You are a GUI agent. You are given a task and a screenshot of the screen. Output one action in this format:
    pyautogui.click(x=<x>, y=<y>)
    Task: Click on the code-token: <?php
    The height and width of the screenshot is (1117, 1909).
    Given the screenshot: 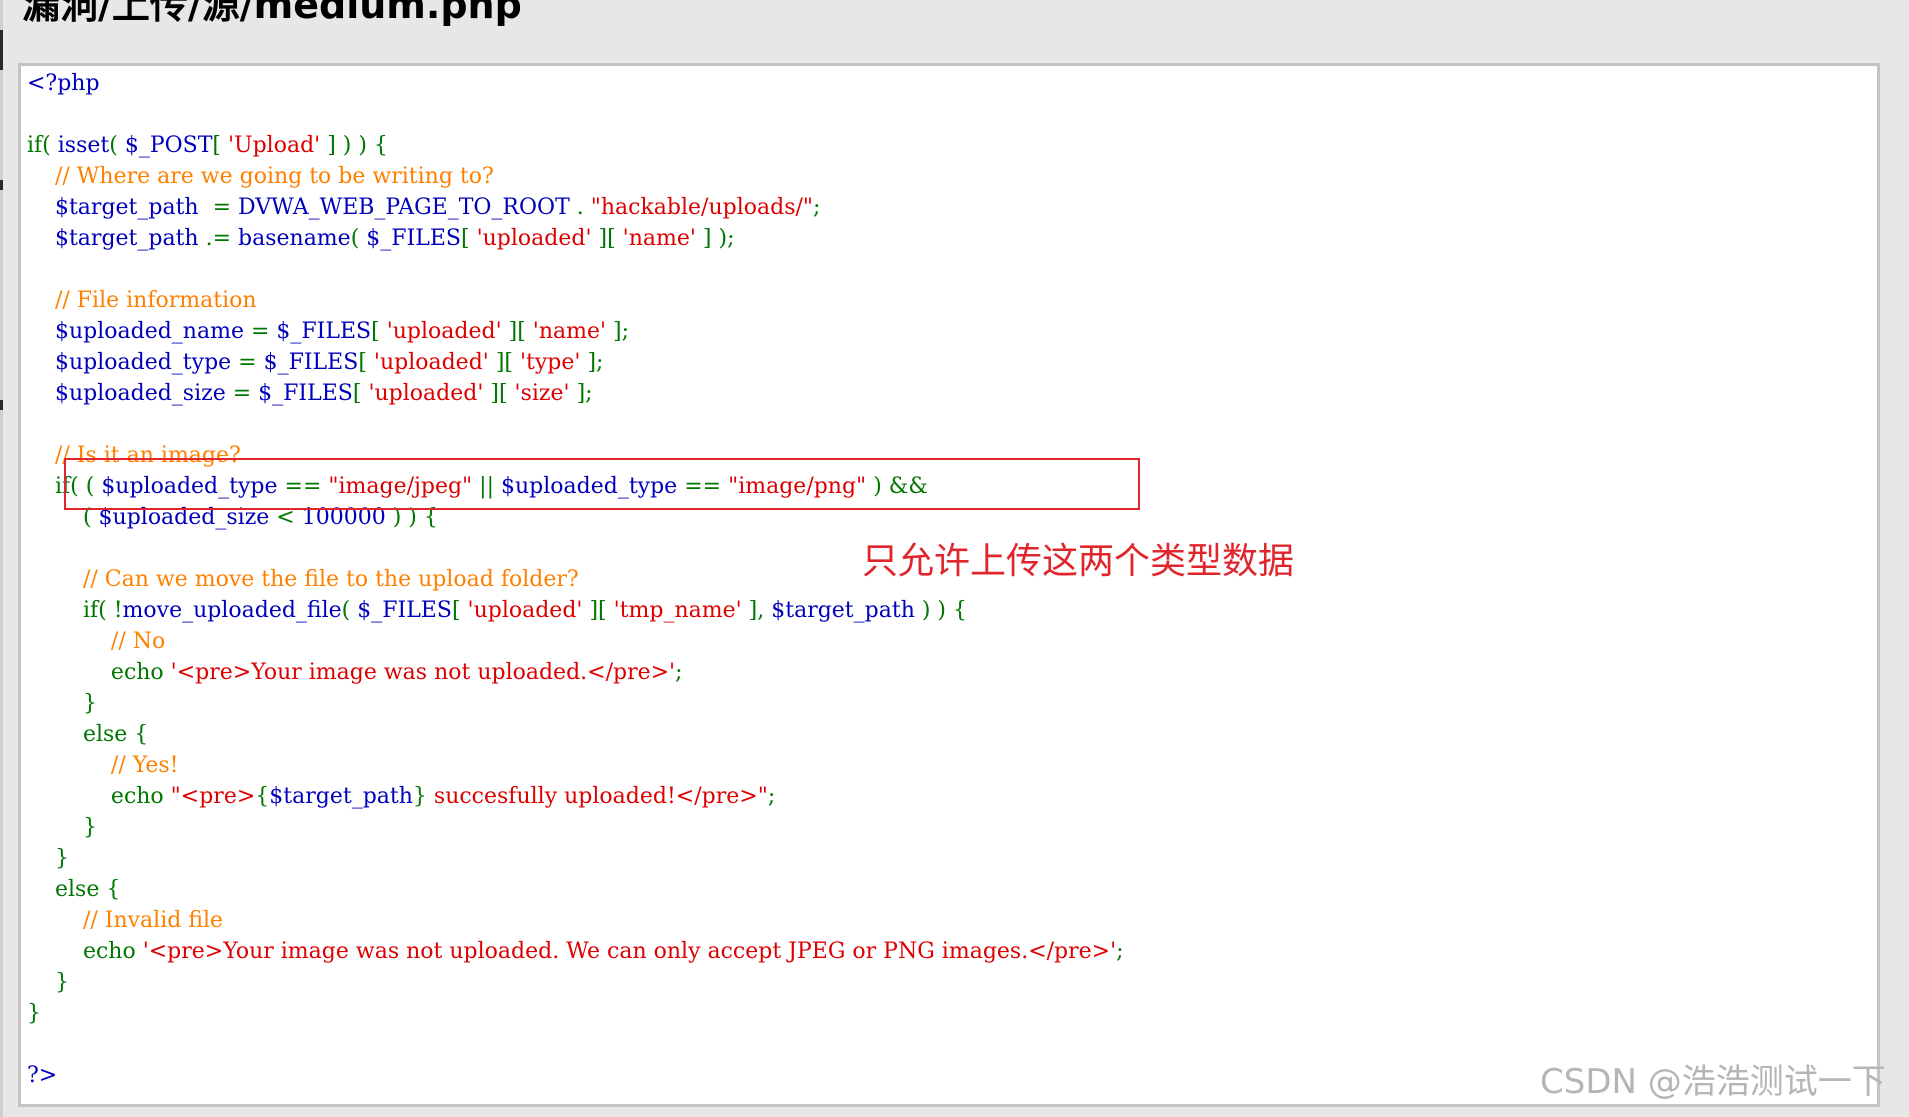 What is the action you would take?
    pyautogui.click(x=63, y=83)
    